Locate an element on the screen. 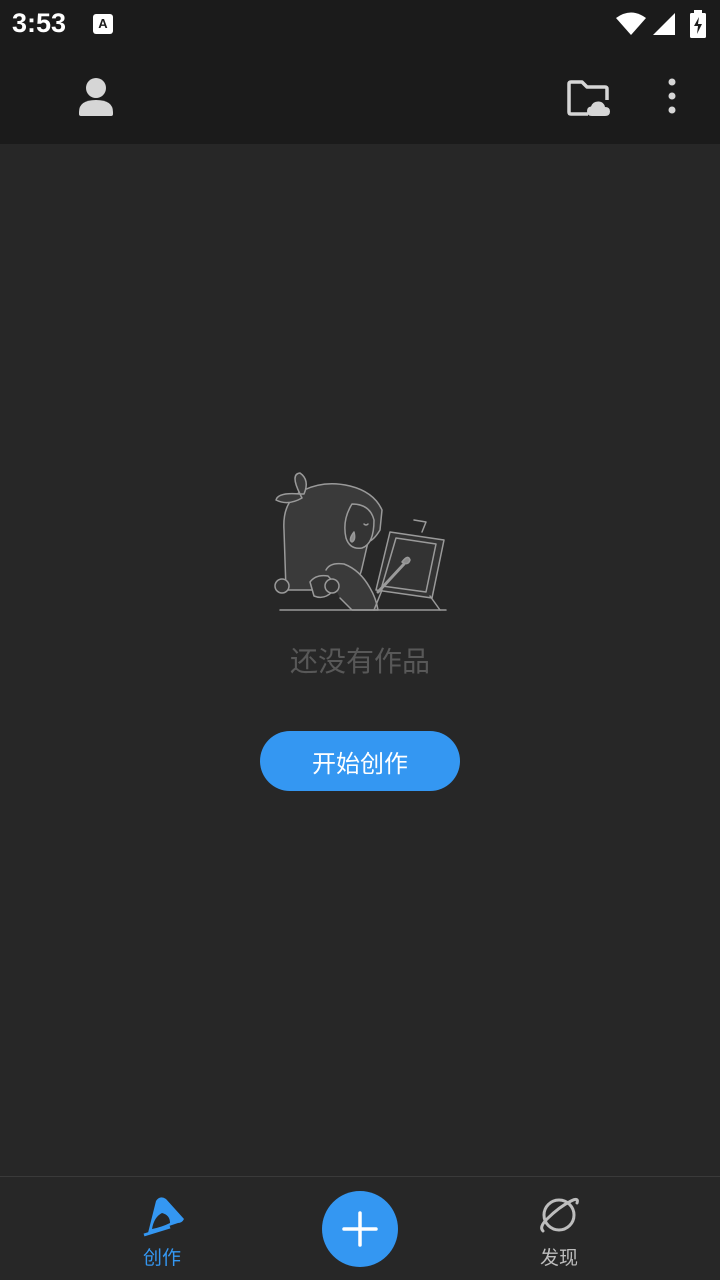  cloud-folder-icon is located at coordinates (588, 98).